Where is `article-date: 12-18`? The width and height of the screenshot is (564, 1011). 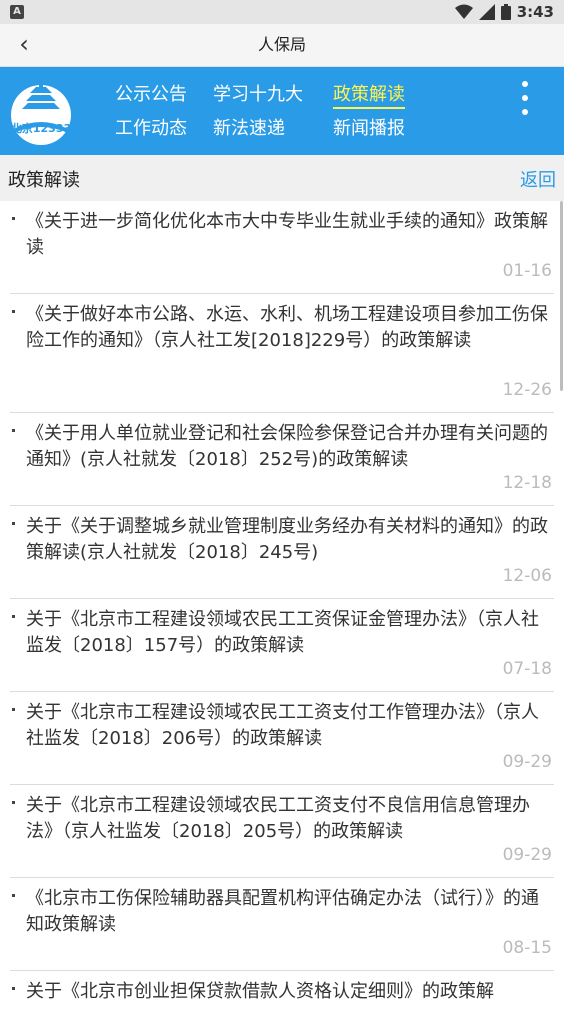
article-date: 12-18 is located at coordinates (527, 483).